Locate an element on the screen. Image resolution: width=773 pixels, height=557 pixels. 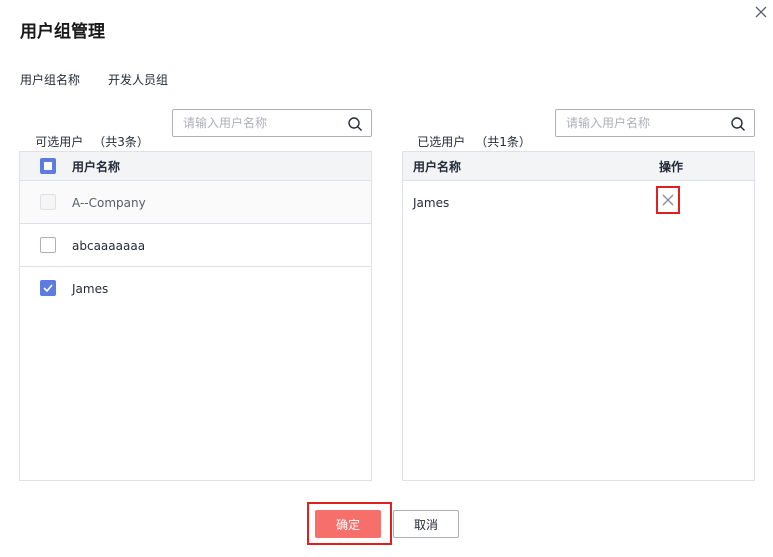
remove-user-button is located at coordinates (668, 200).